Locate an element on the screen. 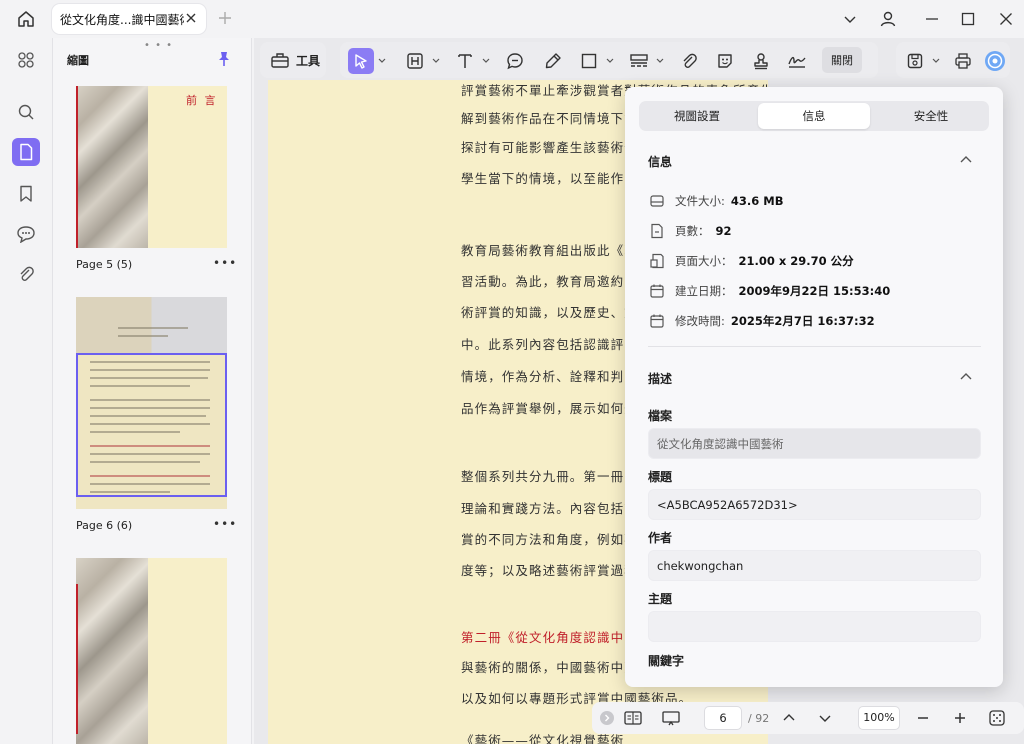 The width and height of the screenshot is (1024, 744). description-section-title: 描述 is located at coordinates (660, 379).